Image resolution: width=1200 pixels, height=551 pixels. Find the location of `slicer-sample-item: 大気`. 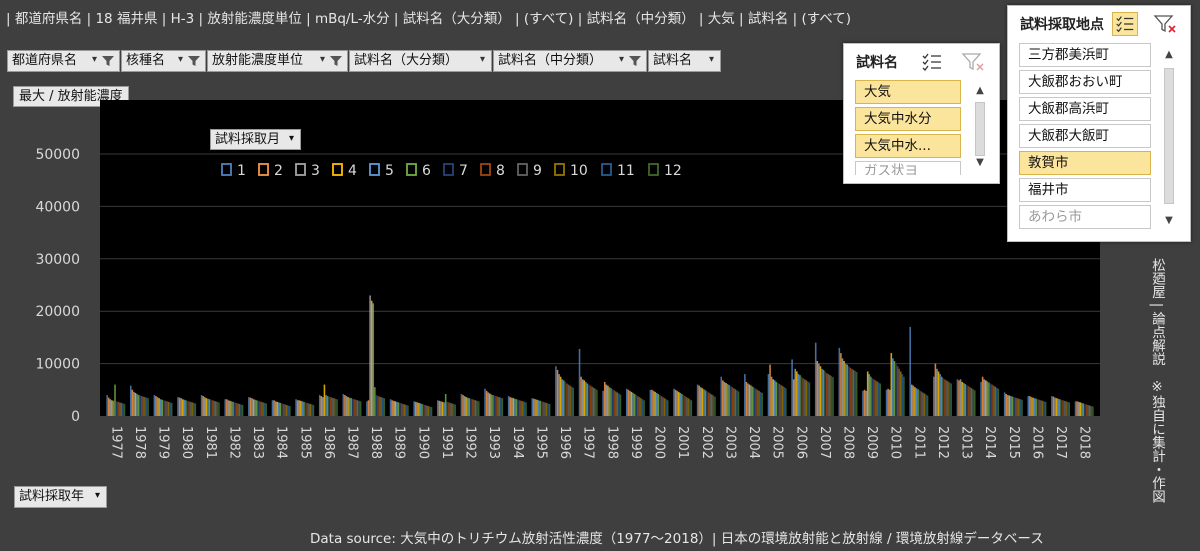

slicer-sample-item: 大気 is located at coordinates (908, 92).